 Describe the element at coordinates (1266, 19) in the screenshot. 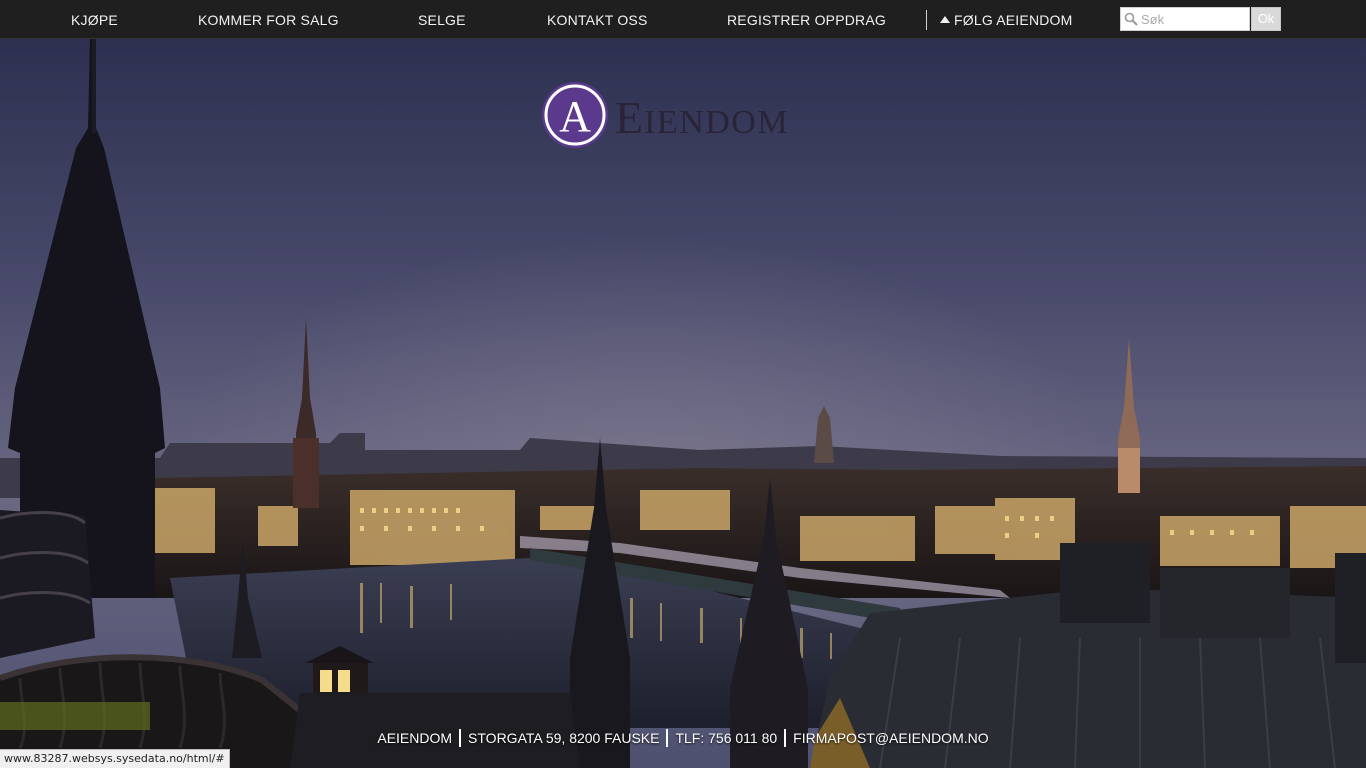

I see `search-submit-button: Ok` at that location.